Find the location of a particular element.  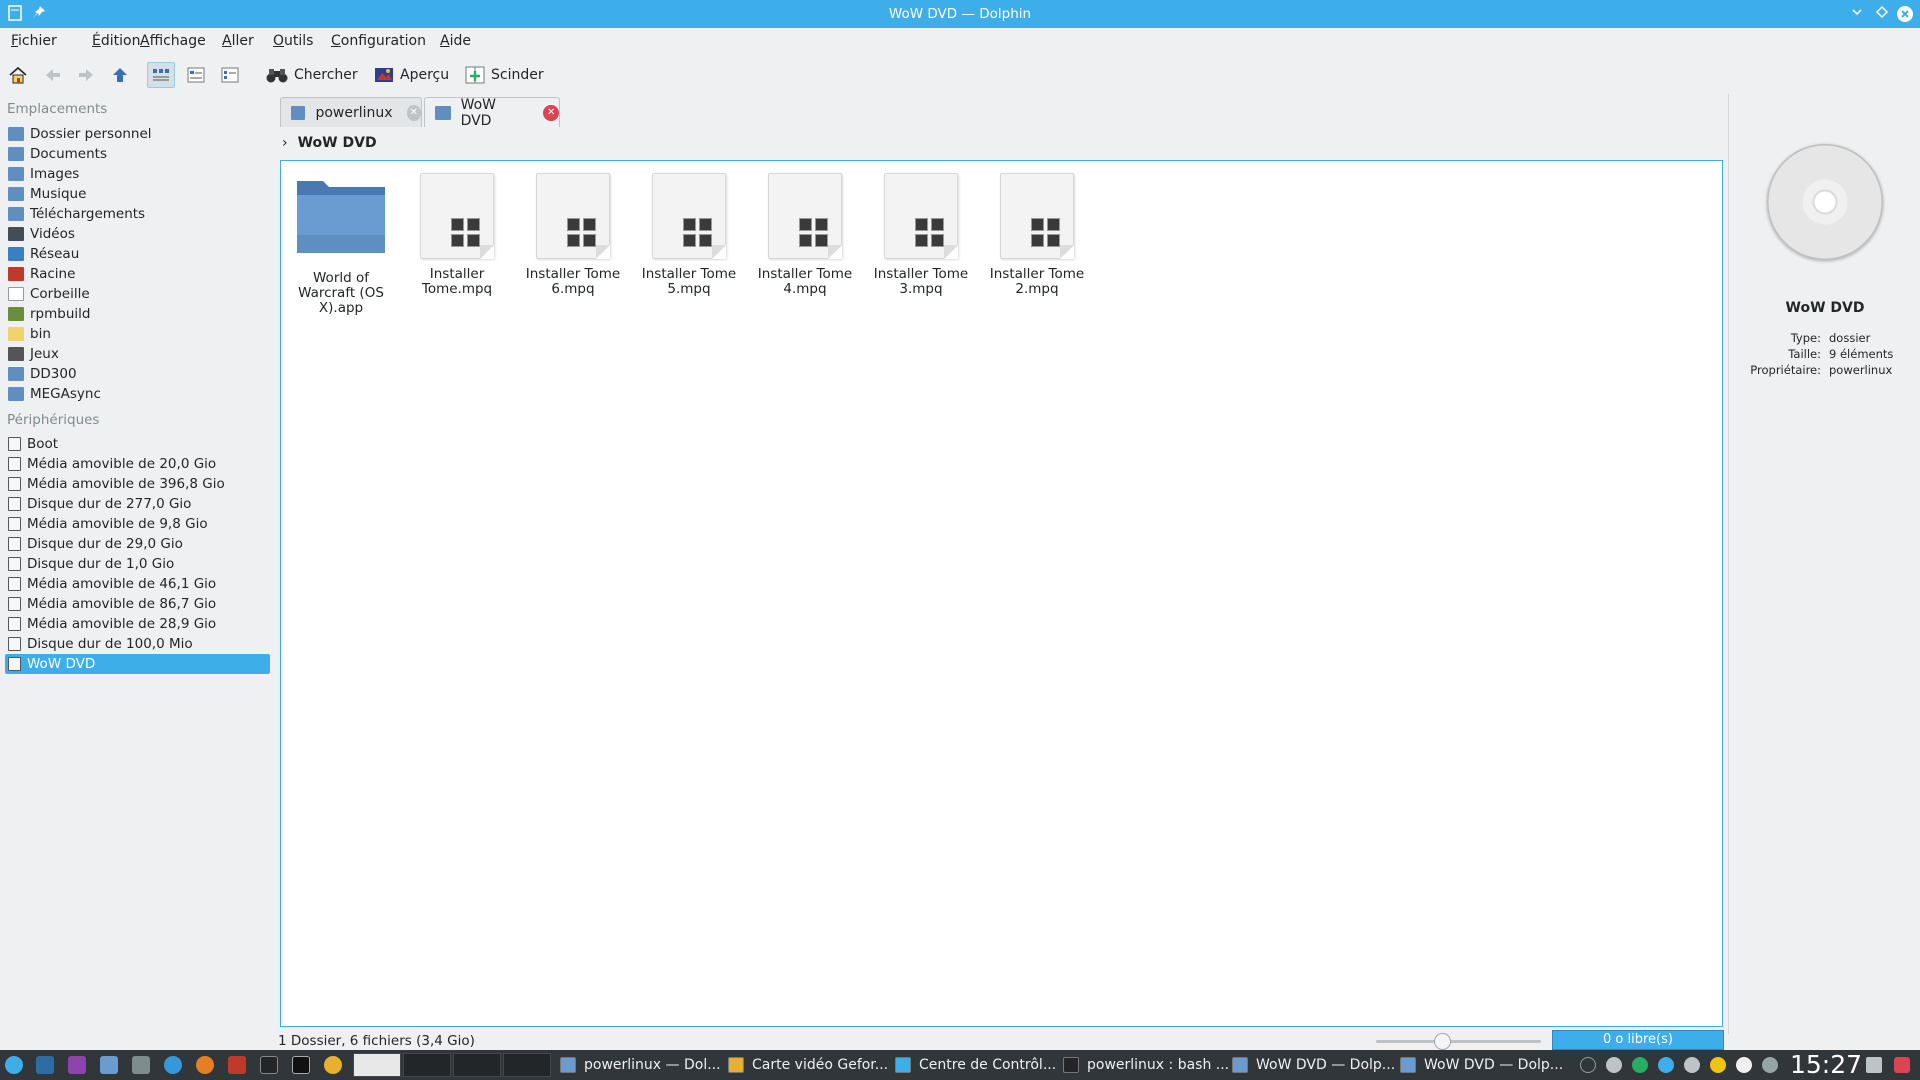

zoom-slider-handle is located at coordinates (1442, 1041).